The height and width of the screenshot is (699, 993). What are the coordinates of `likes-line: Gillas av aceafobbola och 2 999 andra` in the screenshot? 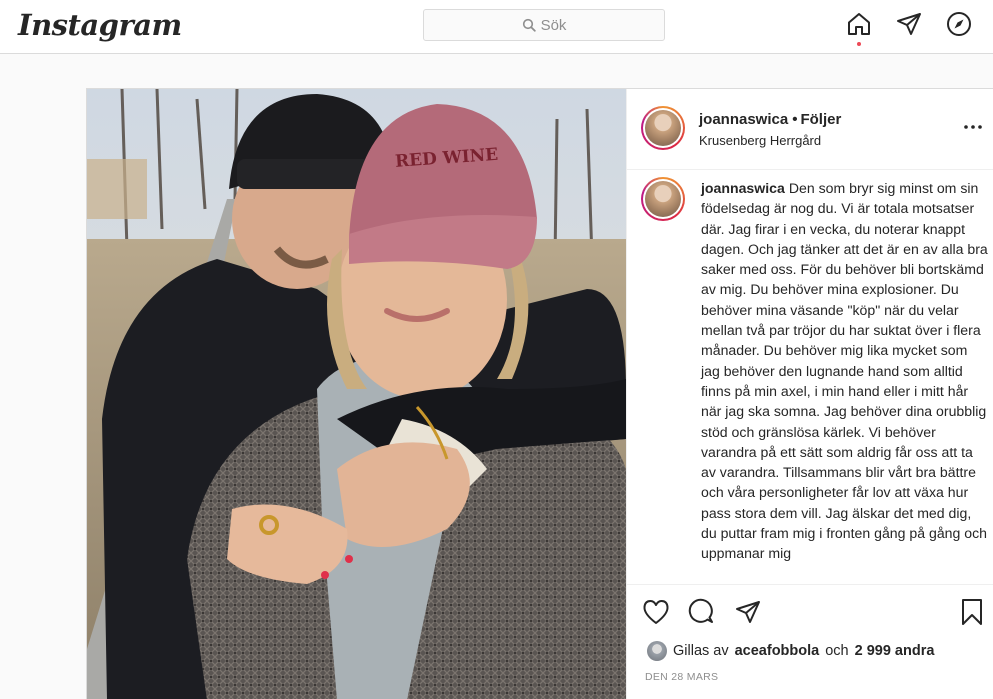 It's located at (790, 651).